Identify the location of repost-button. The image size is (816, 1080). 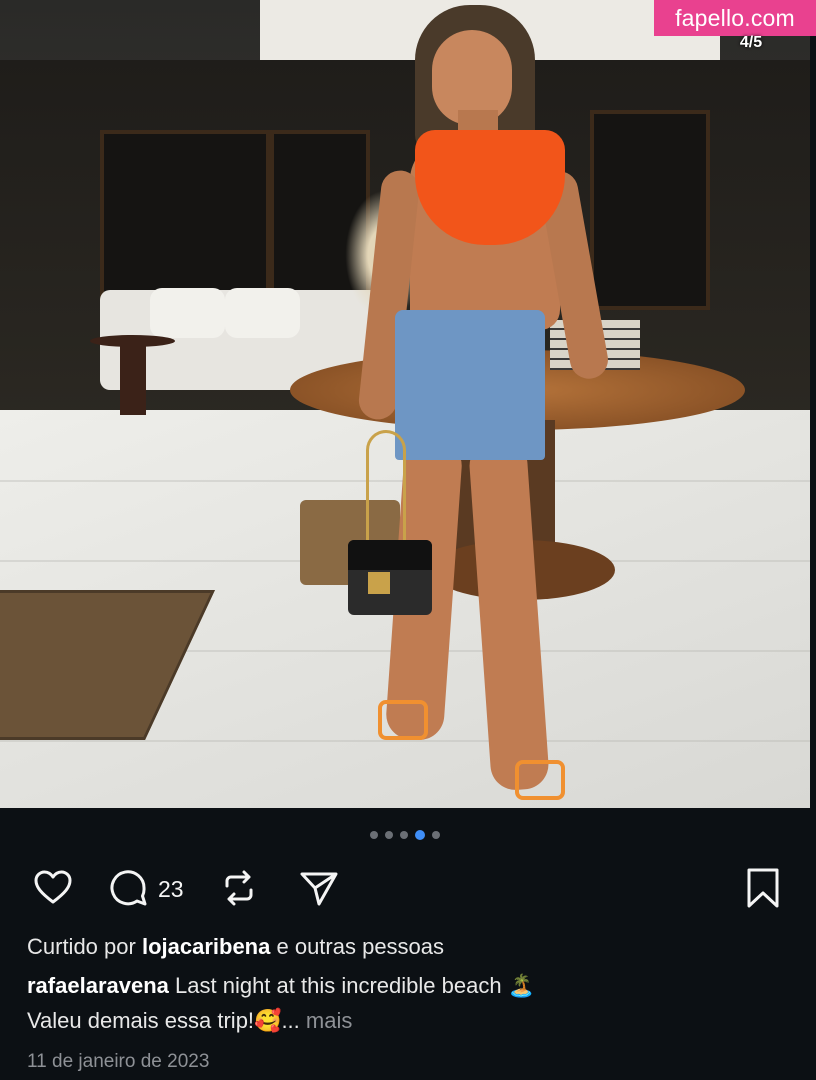
(239, 888).